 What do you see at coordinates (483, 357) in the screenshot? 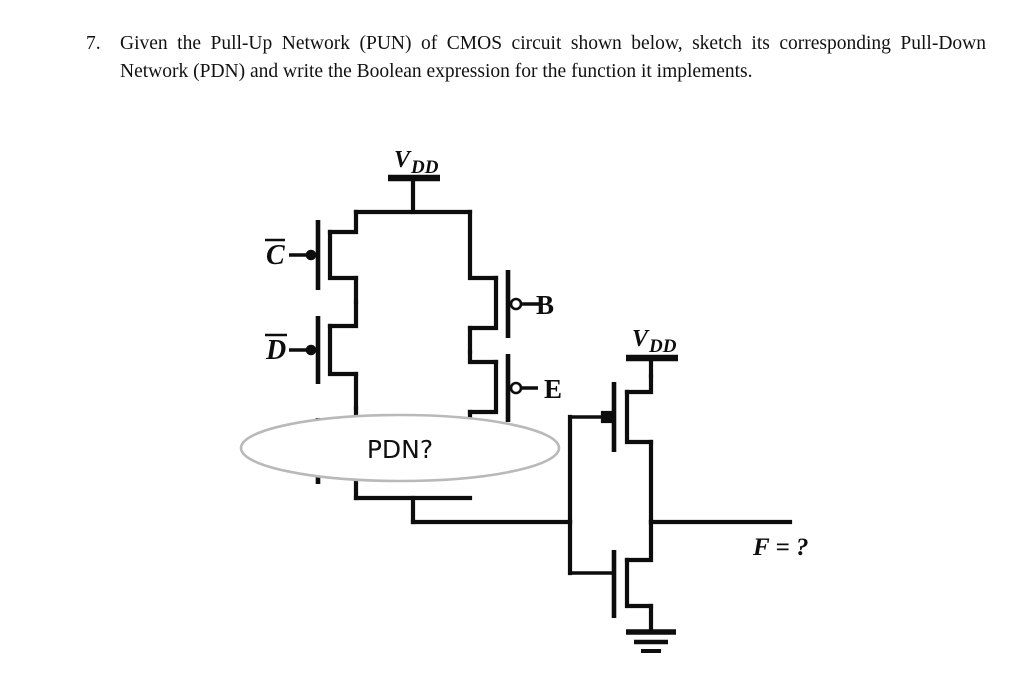
I see `pmos-e-top-lead` at bounding box center [483, 357].